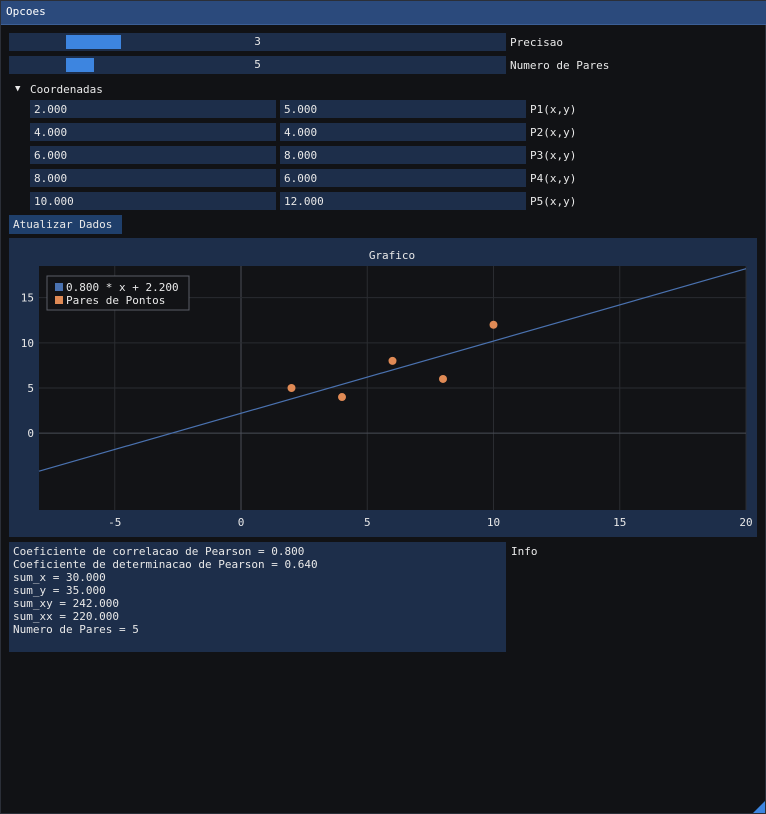 The width and height of the screenshot is (766, 814). What do you see at coordinates (153, 132) in the screenshot?
I see `p2-x-input: 4.000` at bounding box center [153, 132].